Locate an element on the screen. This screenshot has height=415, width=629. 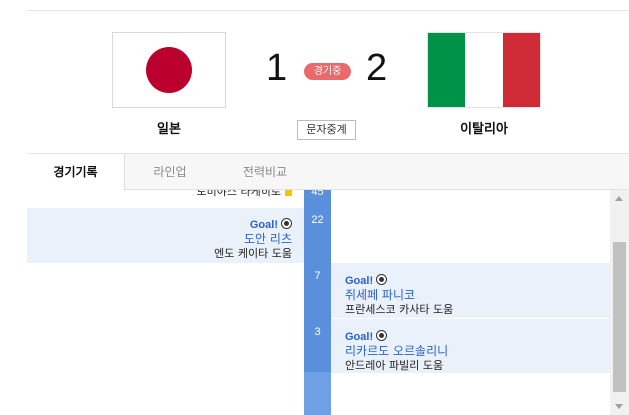
japan-flag is located at coordinates (169, 70).